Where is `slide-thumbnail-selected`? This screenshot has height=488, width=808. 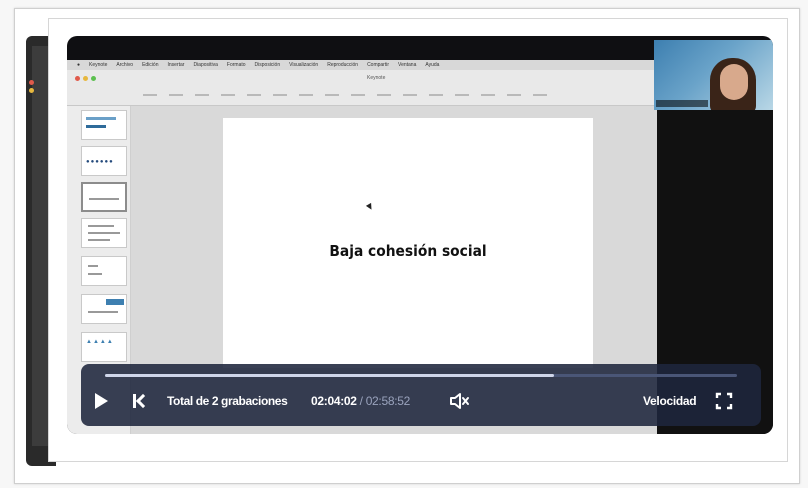 slide-thumbnail-selected is located at coordinates (104, 197).